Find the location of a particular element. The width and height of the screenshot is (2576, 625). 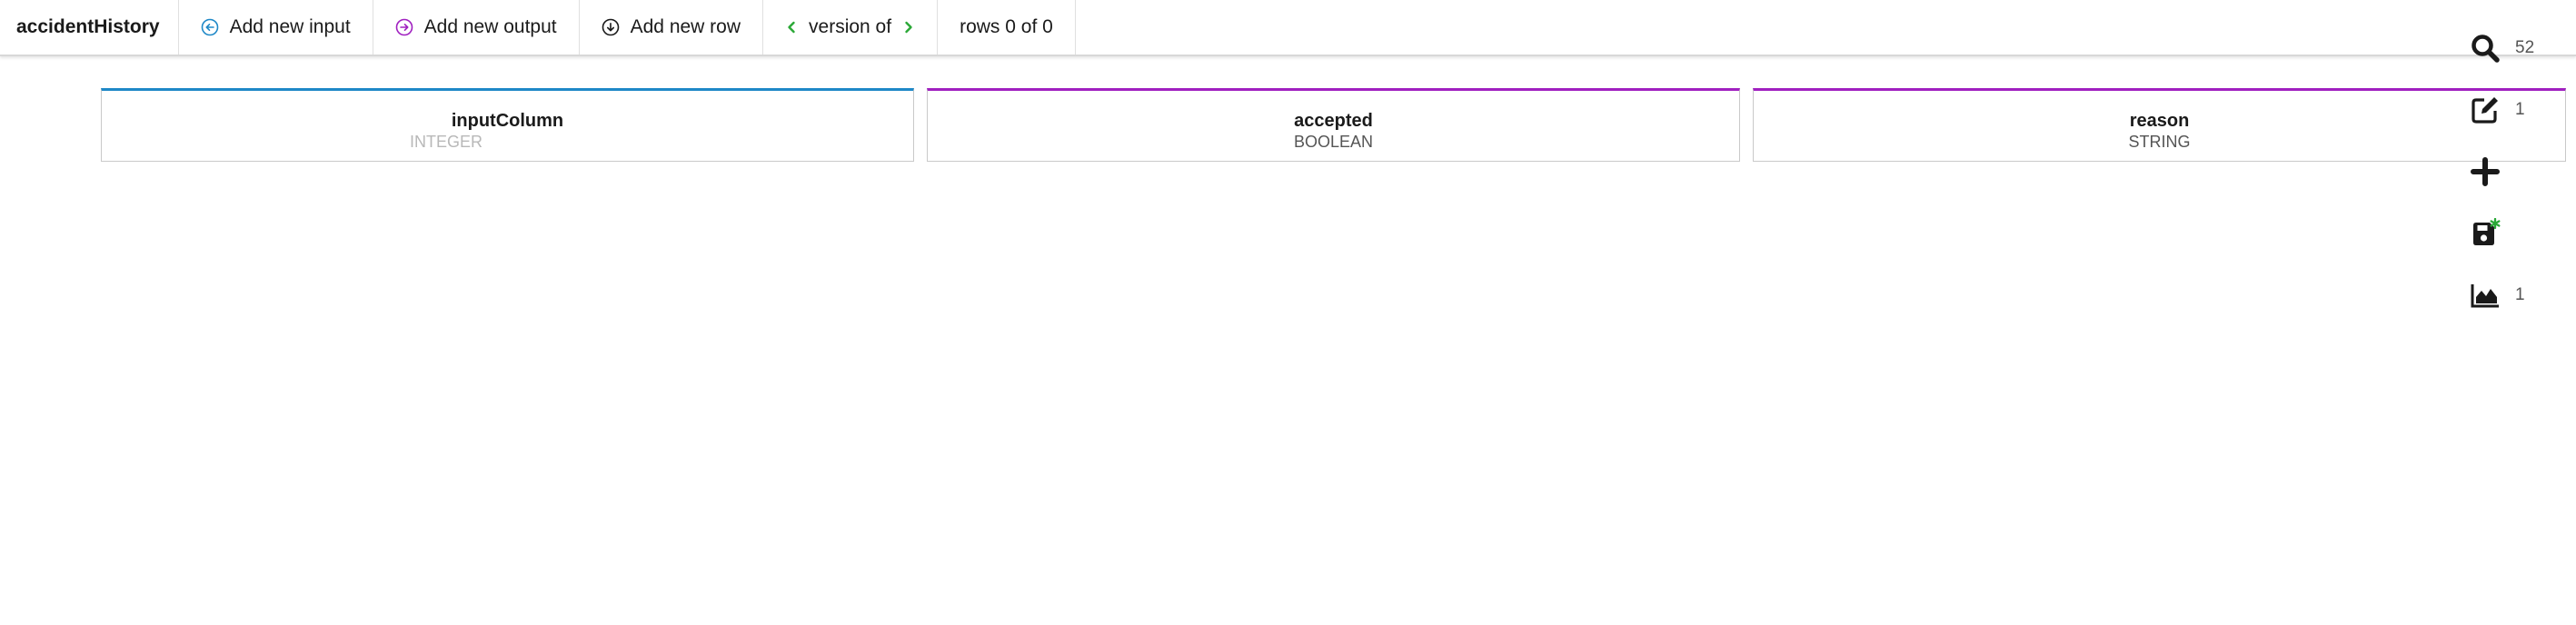

search-count: 52 is located at coordinates (2525, 47).